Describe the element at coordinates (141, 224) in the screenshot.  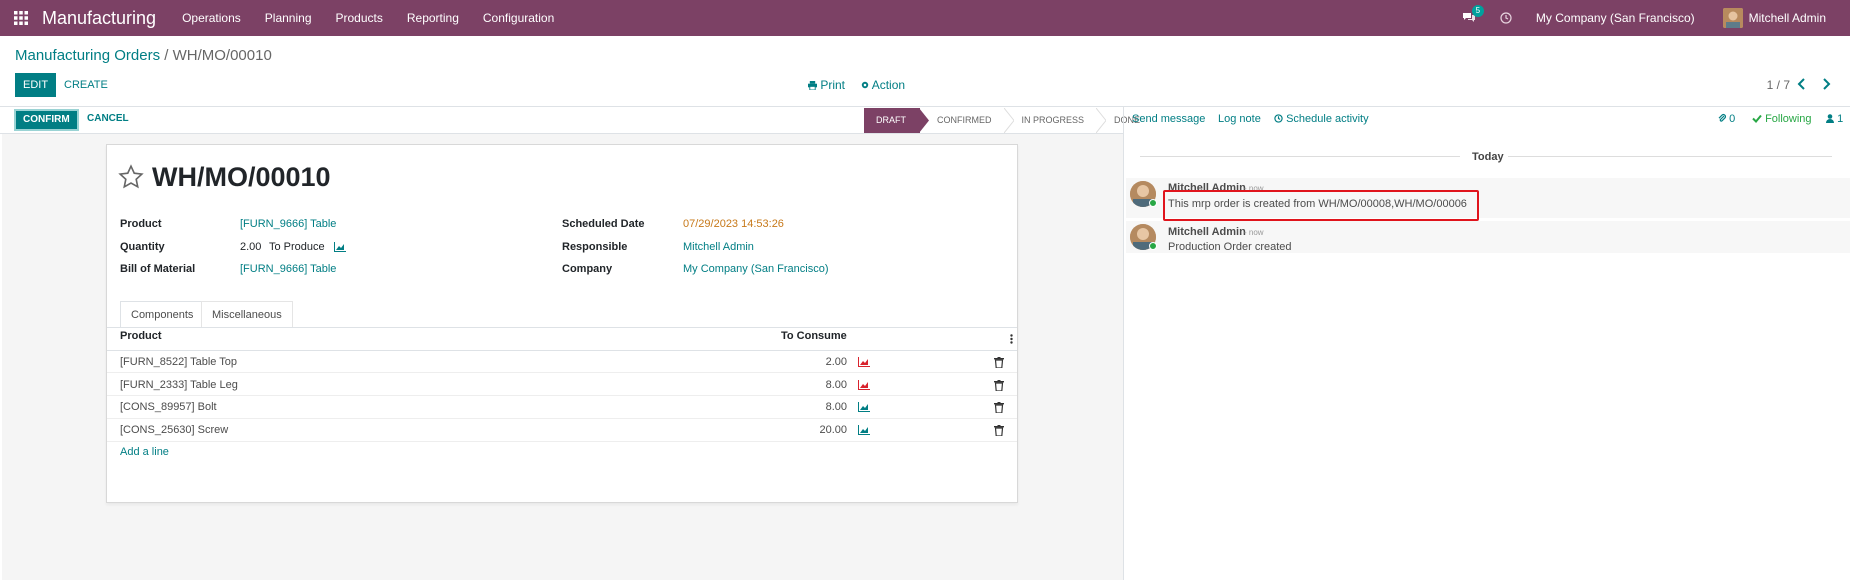
I see `product-label: Product` at that location.